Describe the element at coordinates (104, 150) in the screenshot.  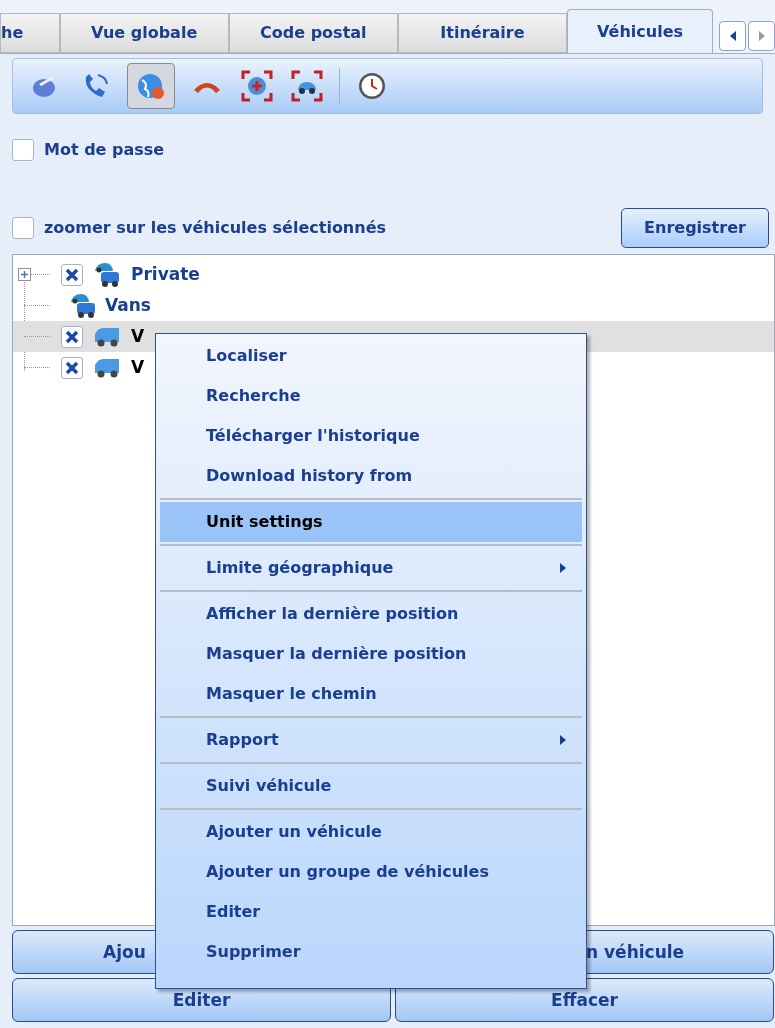
I see `checkbox-label: Mot de passe` at that location.